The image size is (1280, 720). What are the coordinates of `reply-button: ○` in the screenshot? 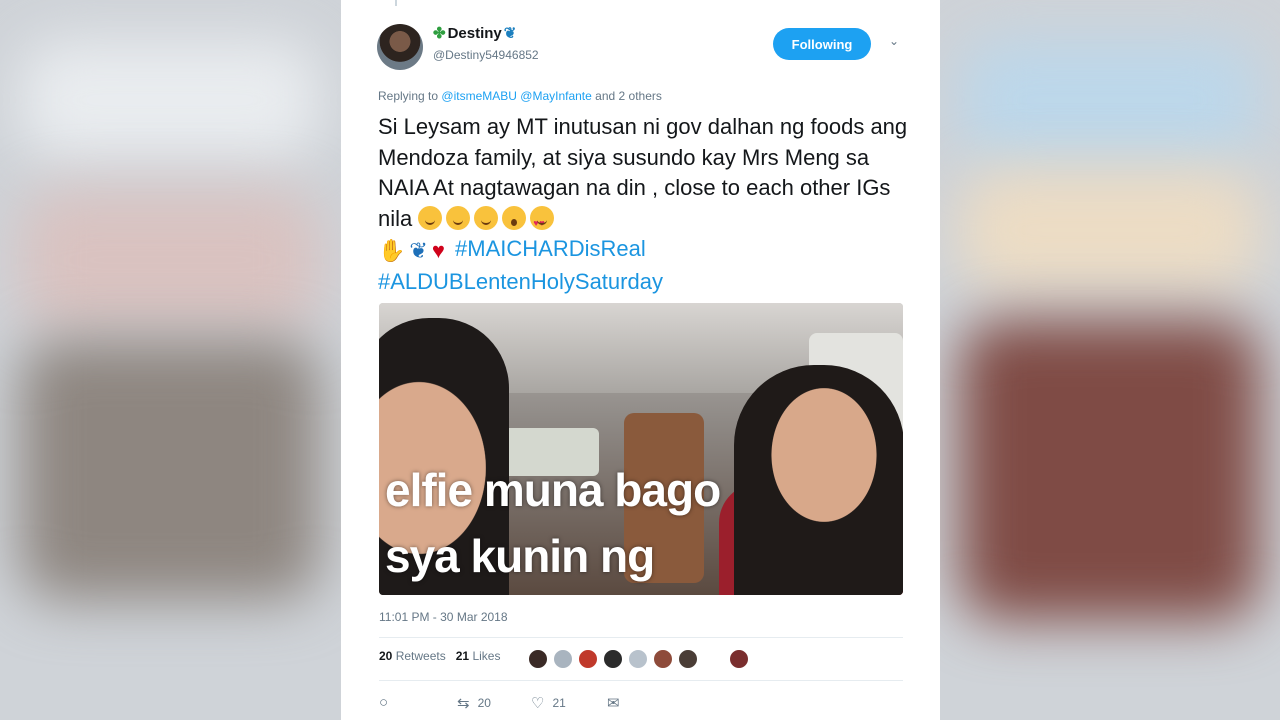 It's located at (383, 702).